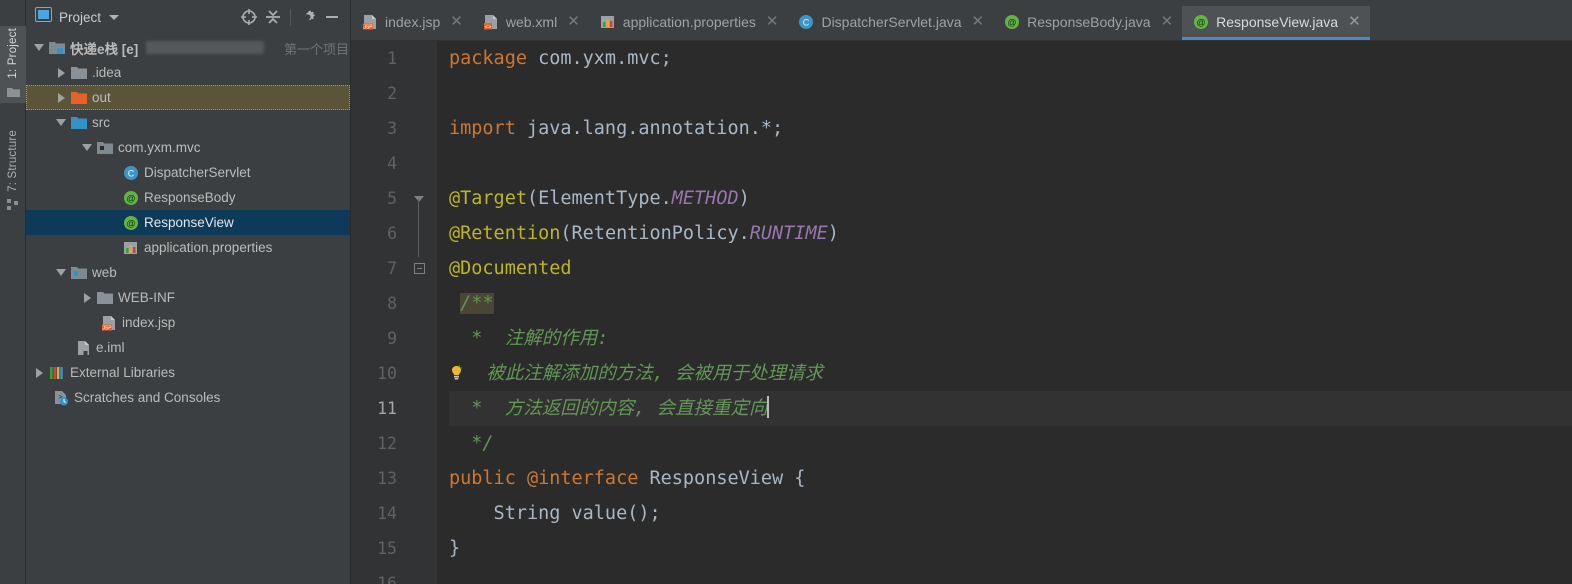 The height and width of the screenshot is (584, 1572). I want to click on rail-button-project: 1: Project, so click(13, 64).